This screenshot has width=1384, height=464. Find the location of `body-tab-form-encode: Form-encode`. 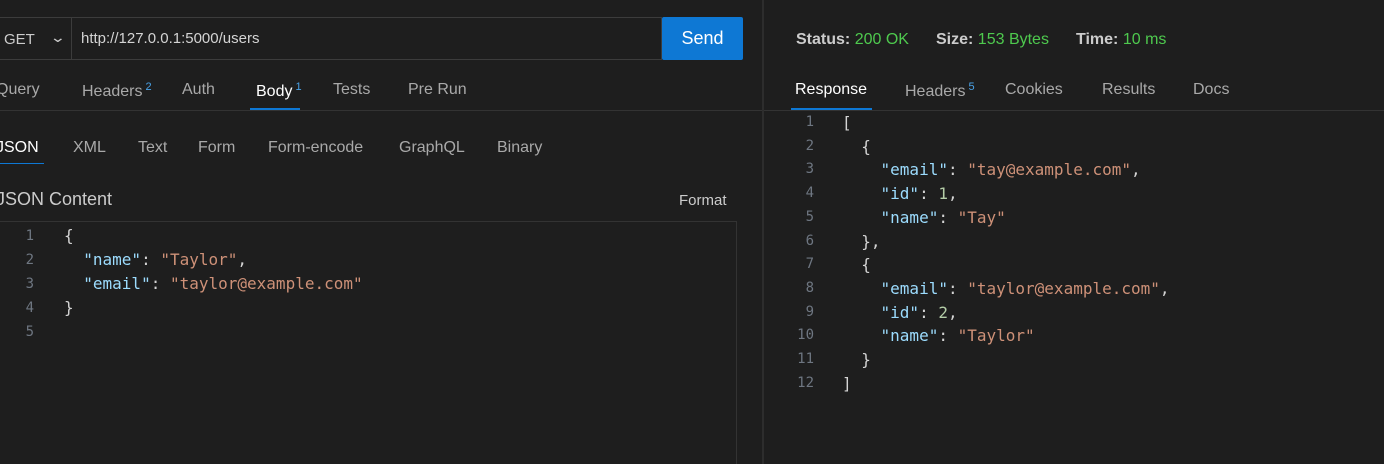

body-tab-form-encode: Form-encode is located at coordinates (315, 148).